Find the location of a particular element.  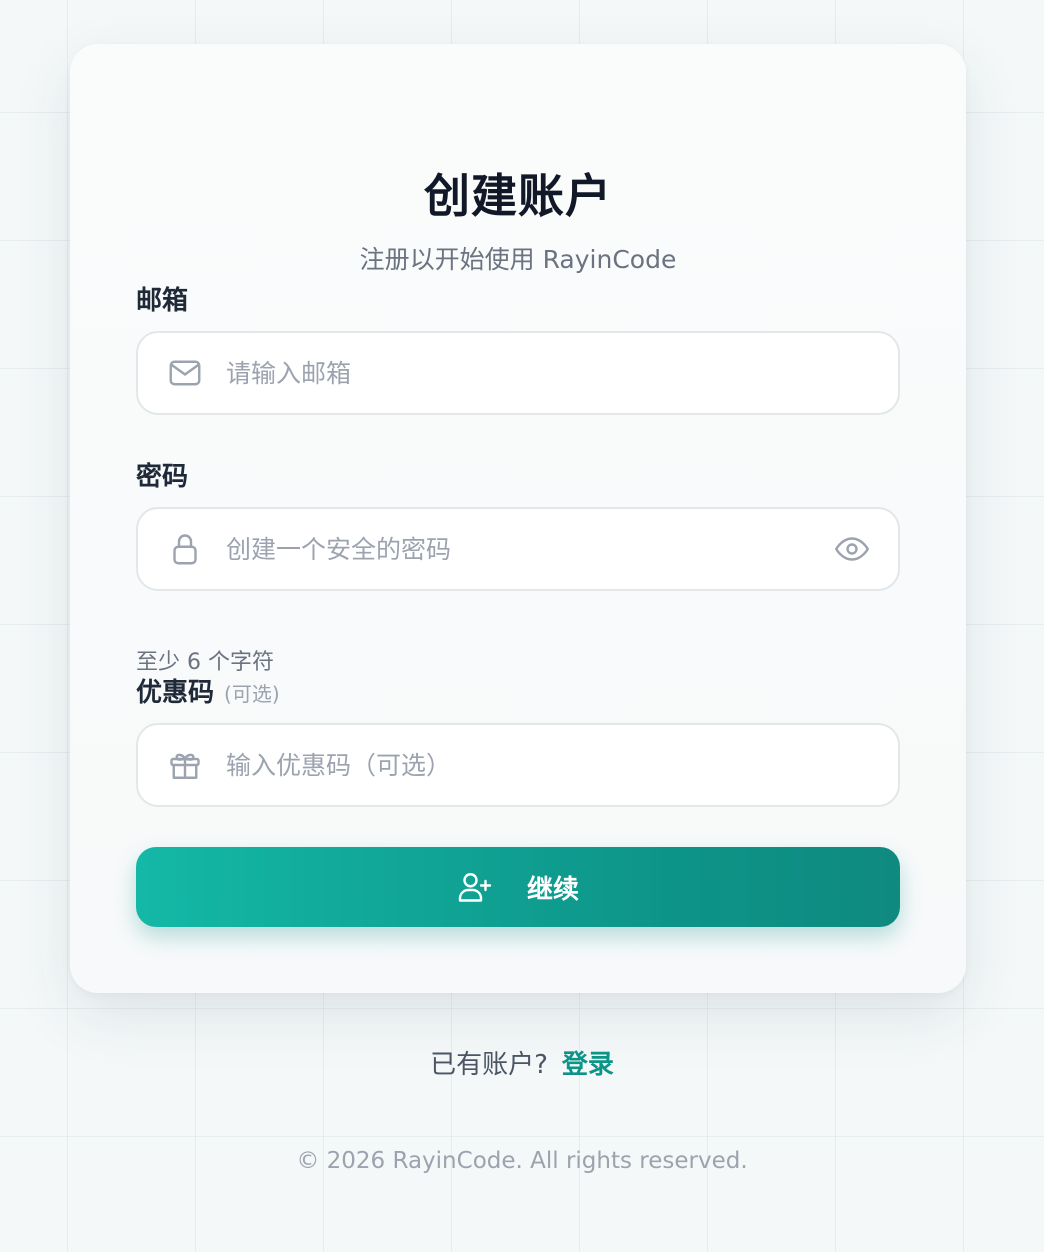

continue-button-label: 继续 is located at coordinates (552, 889).